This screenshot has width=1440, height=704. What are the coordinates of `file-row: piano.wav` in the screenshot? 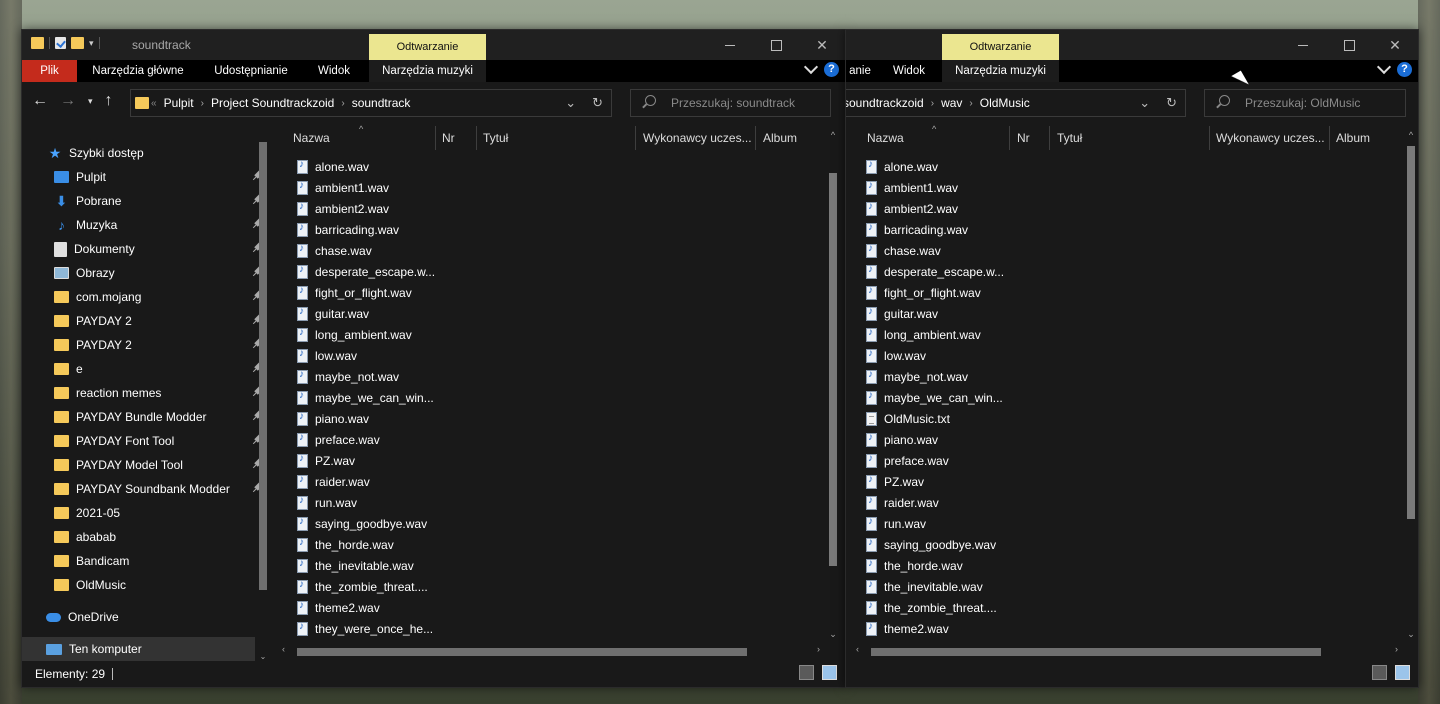 It's located at (561, 418).